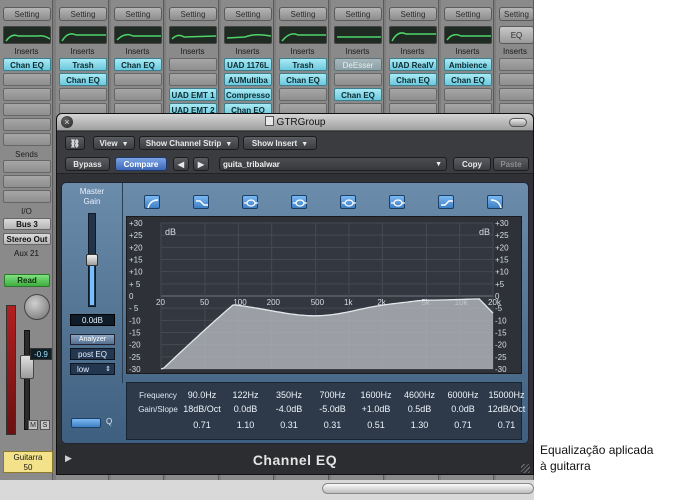 The height and width of the screenshot is (500, 700). What do you see at coordinates (446, 202) in the screenshot?
I see `band-7-highshelf-icon` at bounding box center [446, 202].